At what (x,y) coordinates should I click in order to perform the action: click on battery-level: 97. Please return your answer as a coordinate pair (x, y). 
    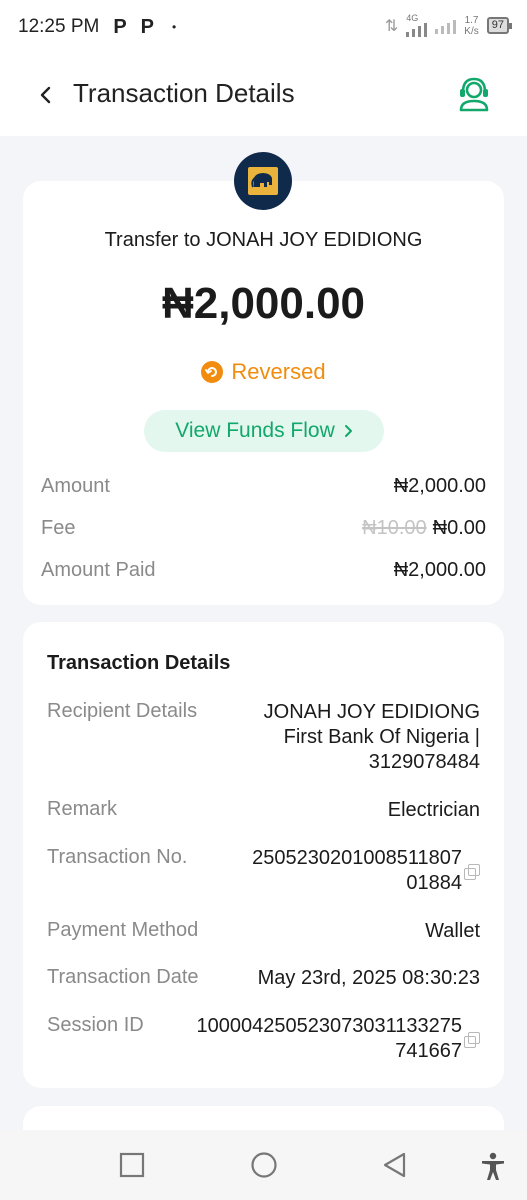
    Looking at the image, I should click on (497, 25).